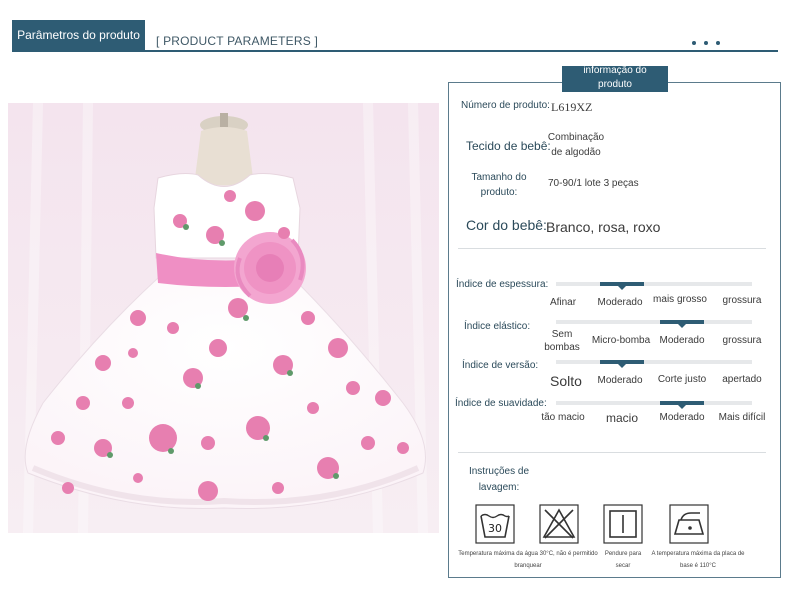 The width and height of the screenshot is (790, 594). I want to click on washing-title: Instruções de lavagem:, so click(499, 479).